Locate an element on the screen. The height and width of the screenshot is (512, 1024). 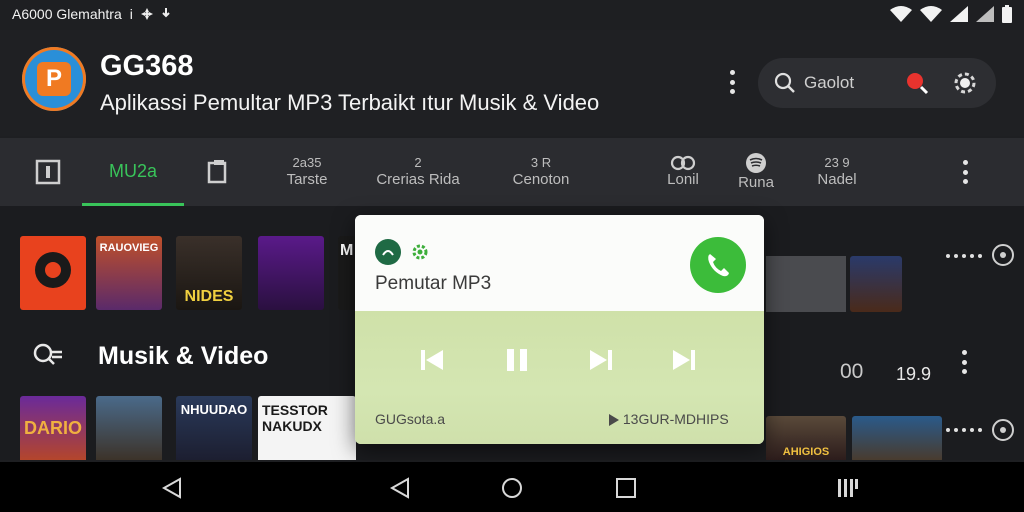
record-icon is located at coordinates (917, 83).